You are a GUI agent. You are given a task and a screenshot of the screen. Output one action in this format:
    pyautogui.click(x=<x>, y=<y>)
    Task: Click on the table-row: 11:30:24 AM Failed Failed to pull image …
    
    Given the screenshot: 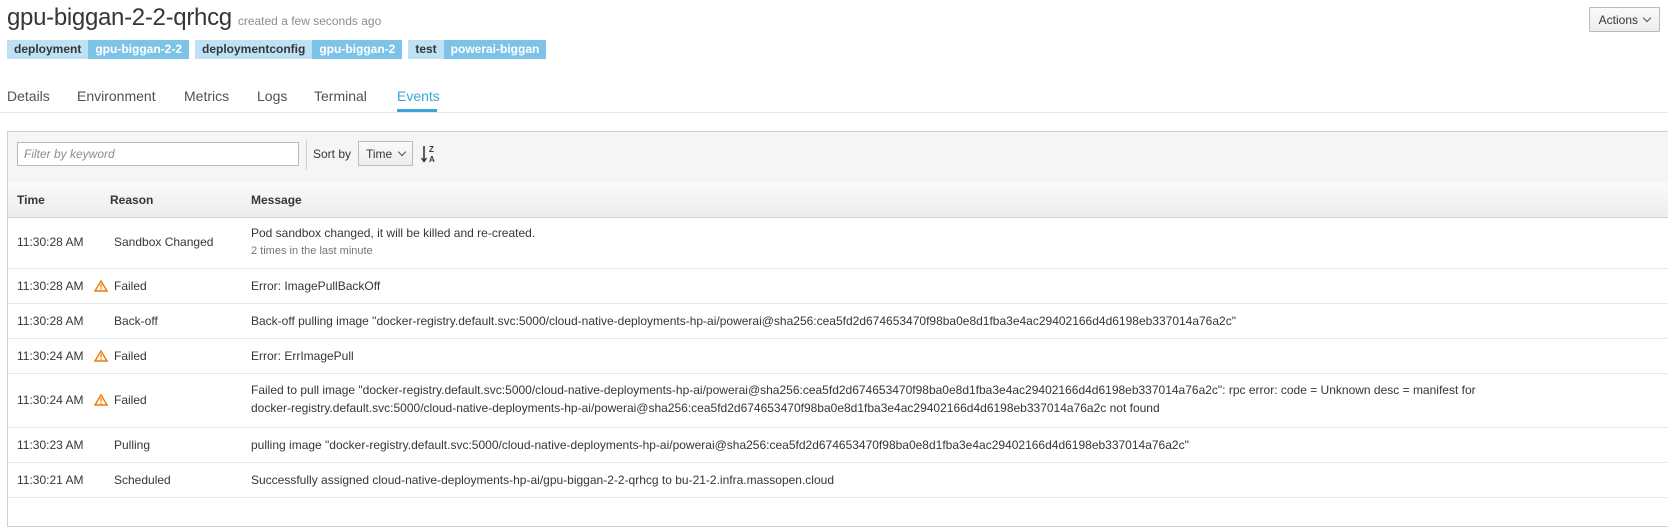 What is the action you would take?
    pyautogui.click(x=838, y=401)
    